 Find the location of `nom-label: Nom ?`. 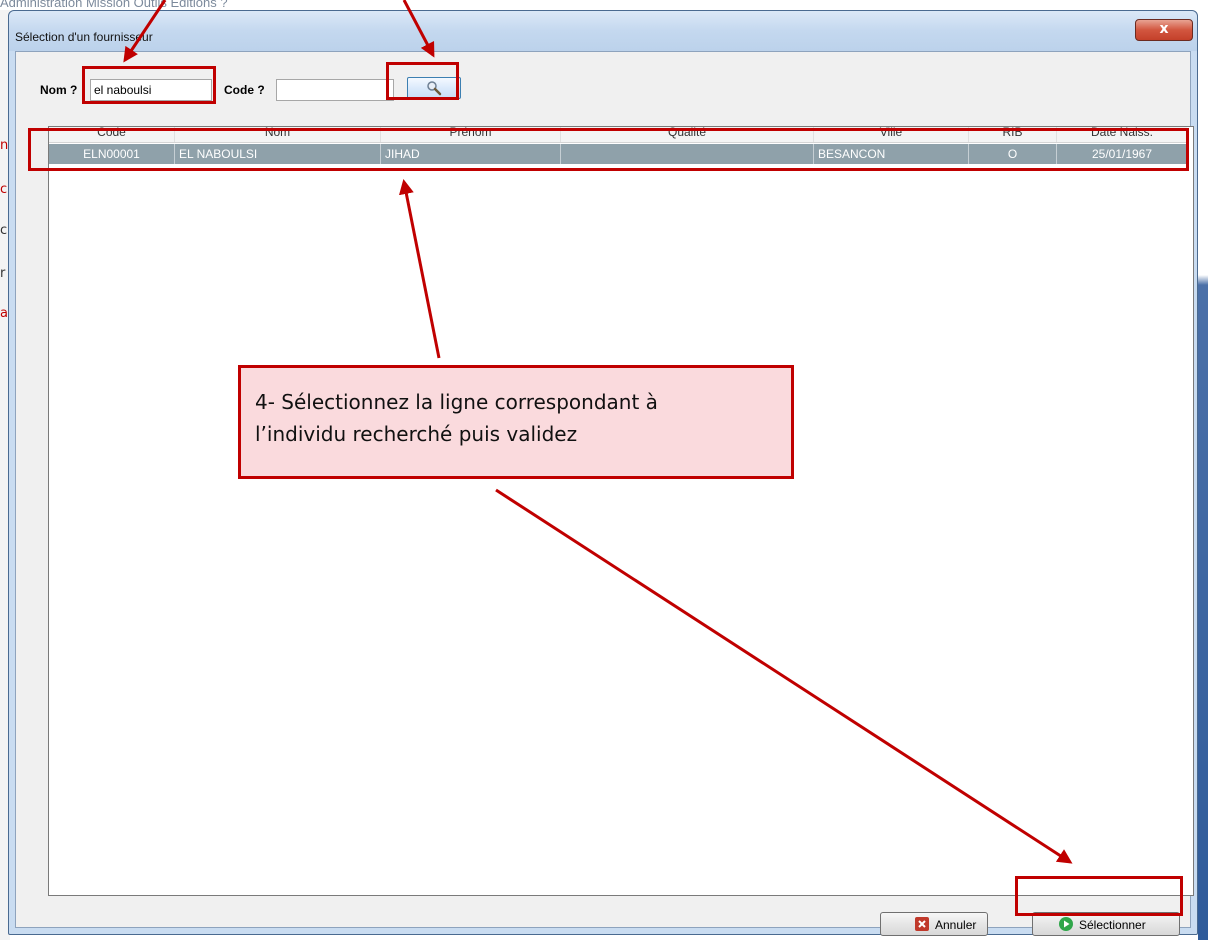

nom-label: Nom ? is located at coordinates (59, 90).